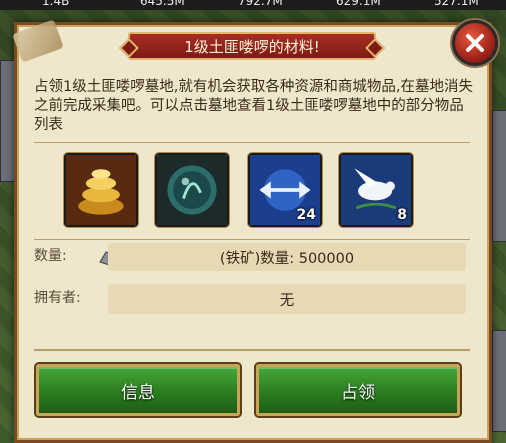 The width and height of the screenshot is (506, 443). I want to click on owner-label: 拥有者:, so click(57, 298).